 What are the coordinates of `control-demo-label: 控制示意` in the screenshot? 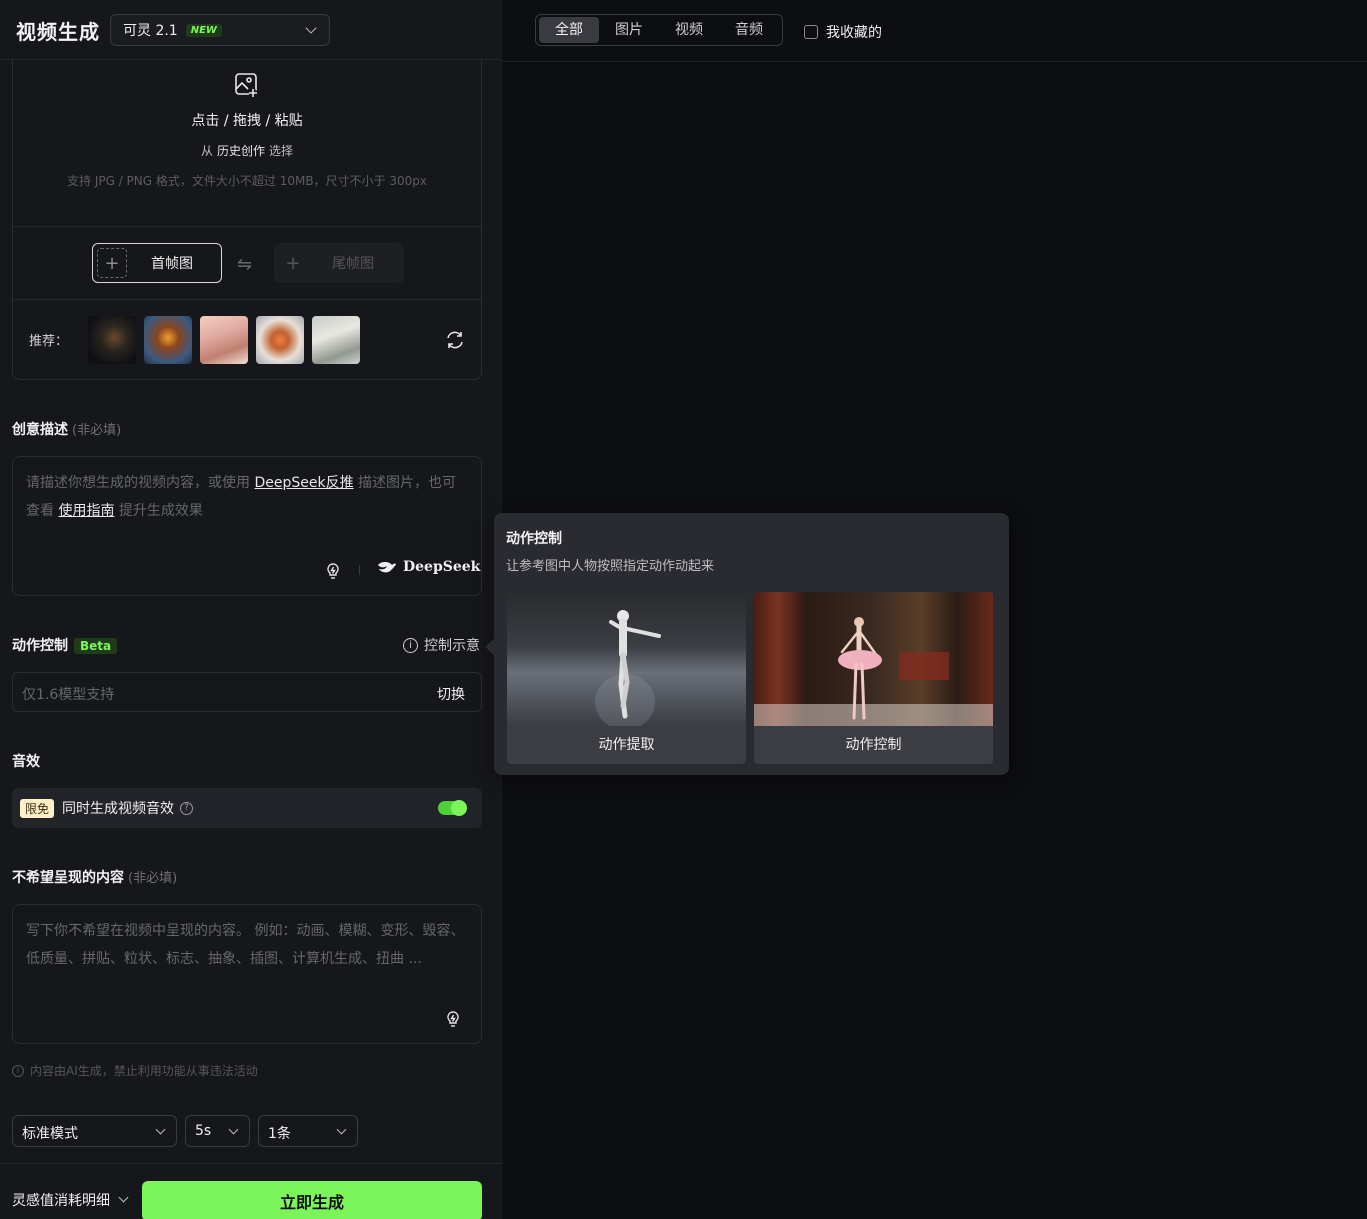 It's located at (452, 646).